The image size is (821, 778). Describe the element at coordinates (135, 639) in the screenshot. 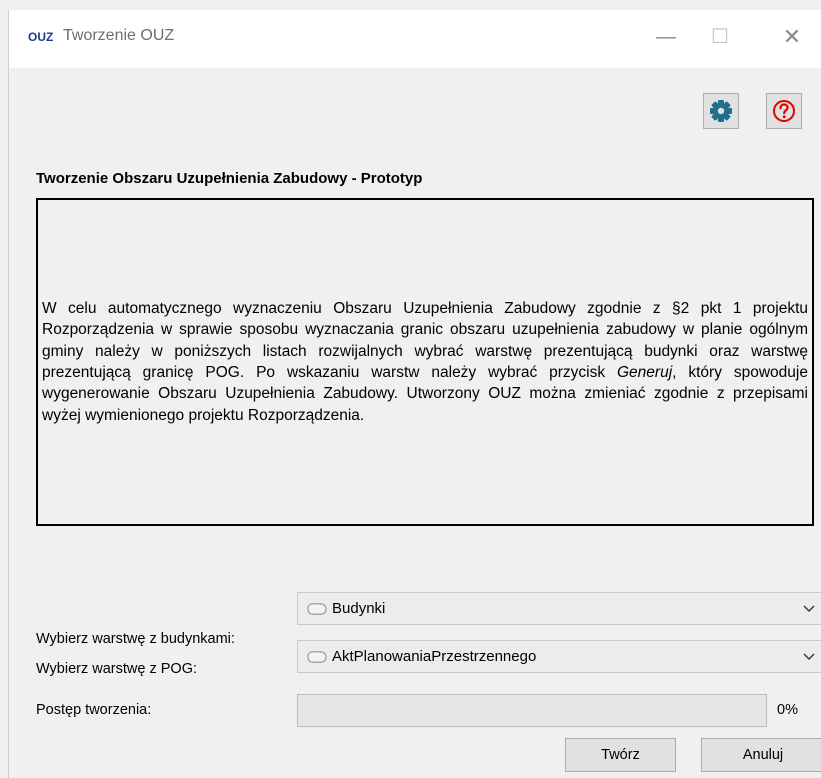

I see `buildings-layer-label: Wybierz warstwę z budynkami:` at that location.